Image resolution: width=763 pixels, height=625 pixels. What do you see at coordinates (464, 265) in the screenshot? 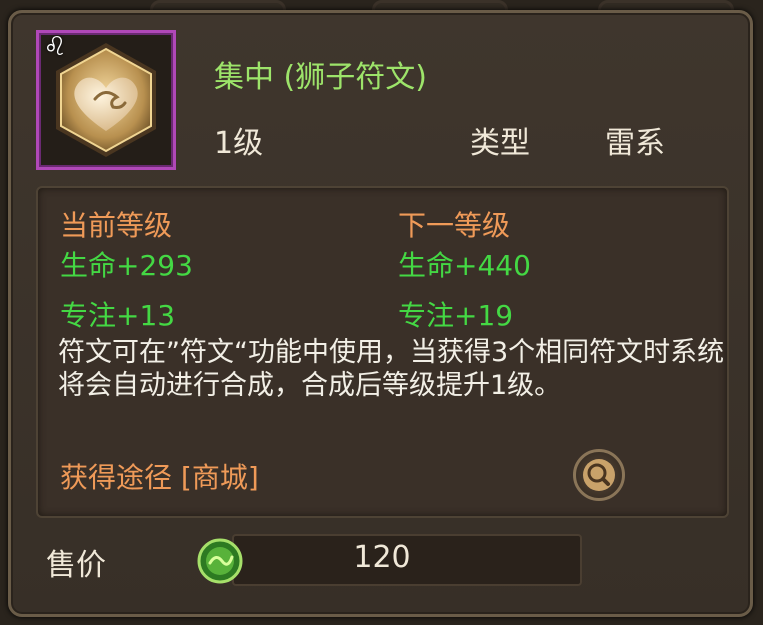
I see `next-stat-hp: 生命+440` at bounding box center [464, 265].